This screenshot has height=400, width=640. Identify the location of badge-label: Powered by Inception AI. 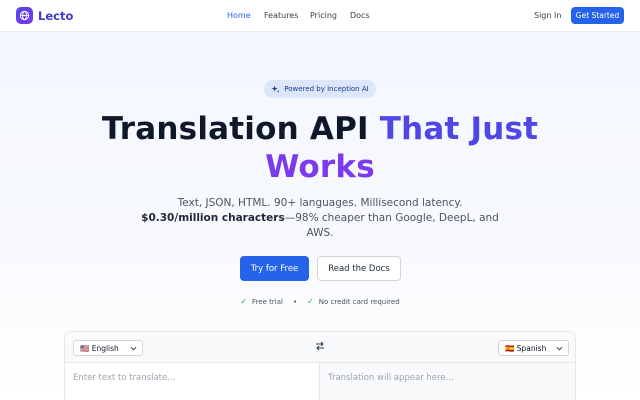
(326, 89).